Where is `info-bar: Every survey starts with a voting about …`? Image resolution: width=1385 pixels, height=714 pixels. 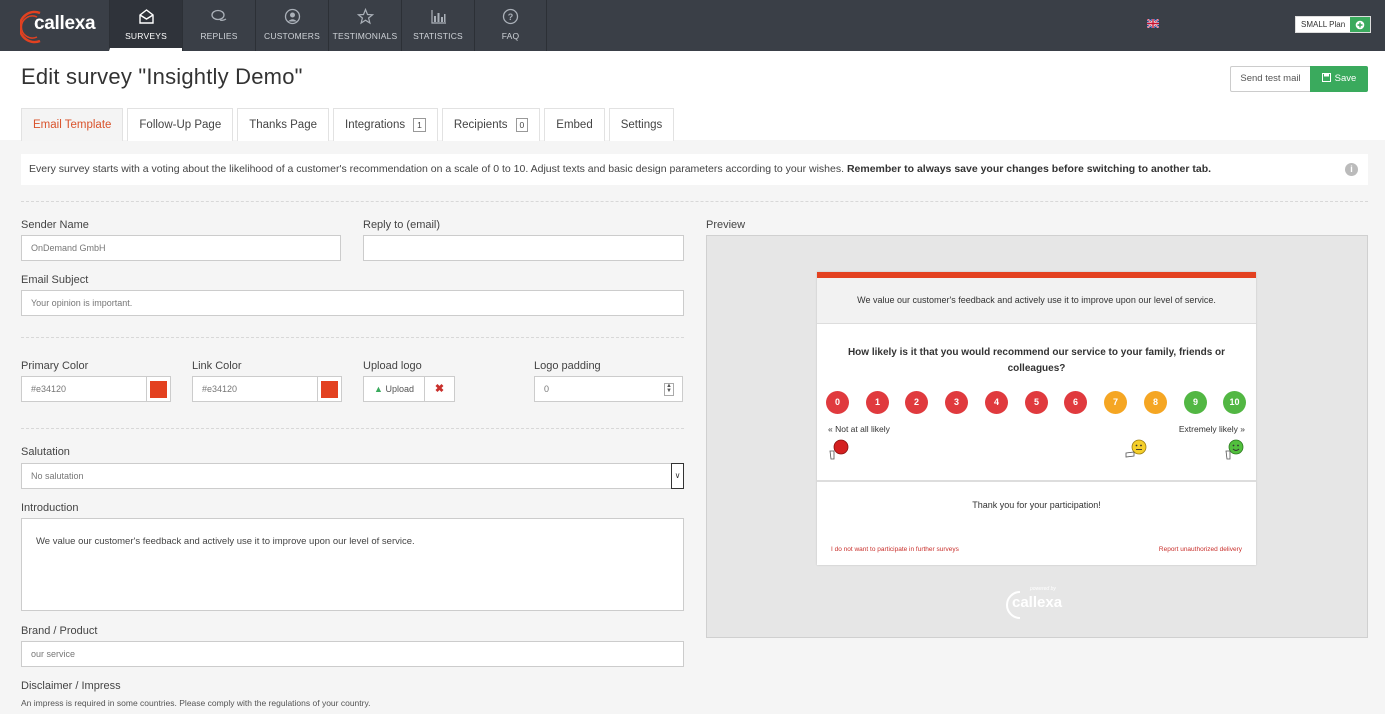 info-bar: Every survey starts with a voting about … is located at coordinates (694, 169).